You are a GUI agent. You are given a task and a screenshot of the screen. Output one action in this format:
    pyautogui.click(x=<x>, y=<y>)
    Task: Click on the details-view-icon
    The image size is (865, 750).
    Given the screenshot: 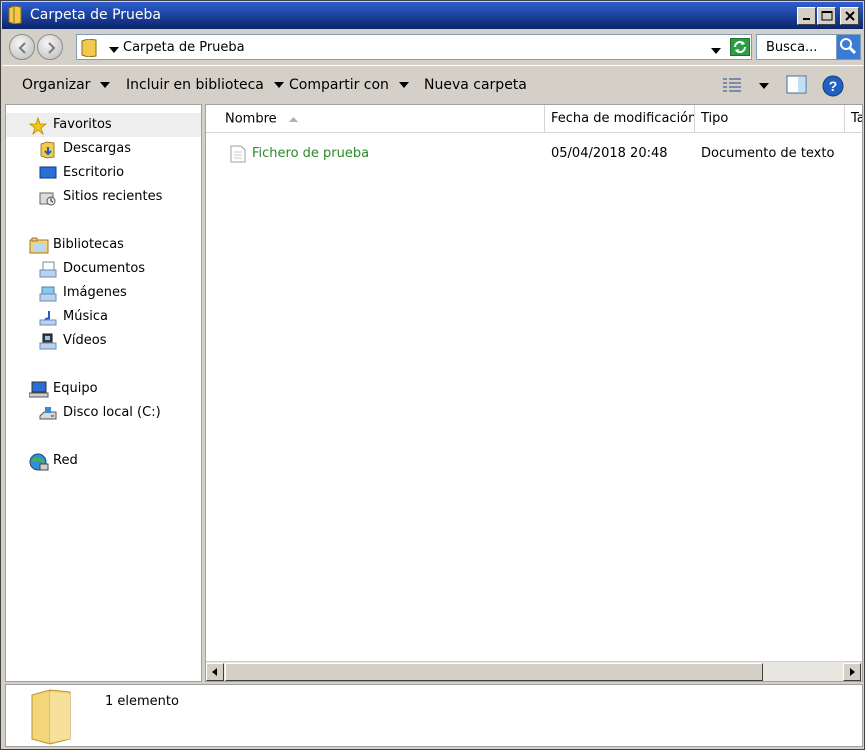 What is the action you would take?
    pyautogui.click(x=732, y=85)
    